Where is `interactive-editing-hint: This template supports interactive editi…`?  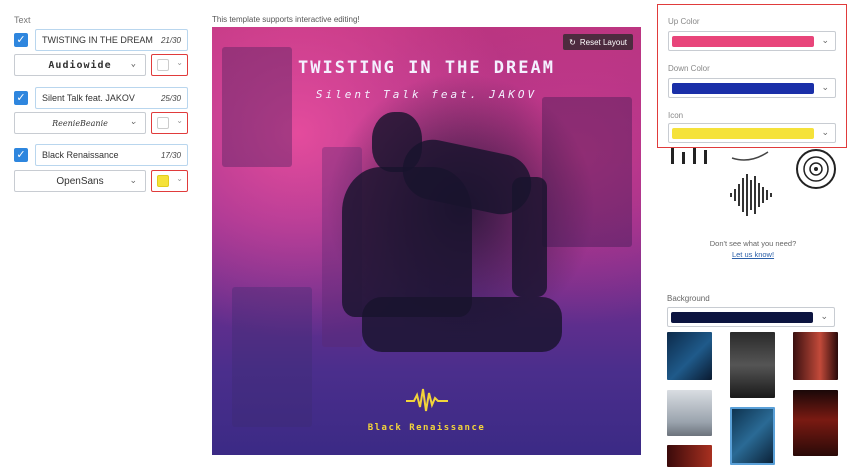 interactive-editing-hint: This template supports interactive editi… is located at coordinates (286, 19).